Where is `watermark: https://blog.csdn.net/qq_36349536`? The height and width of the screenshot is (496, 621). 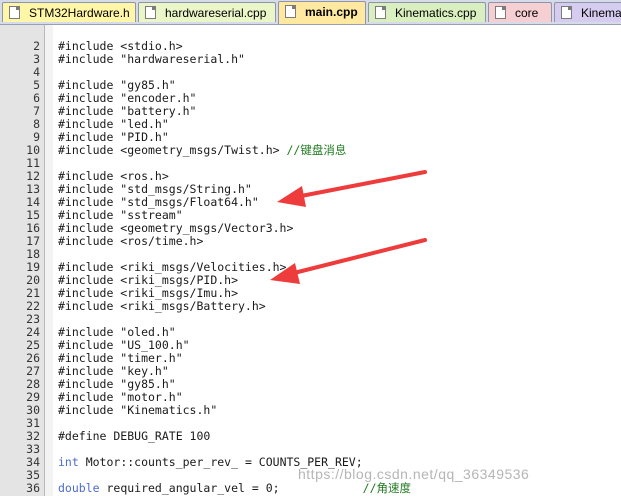 watermark: https://blog.csdn.net/qq_36349536 is located at coordinates (414, 474).